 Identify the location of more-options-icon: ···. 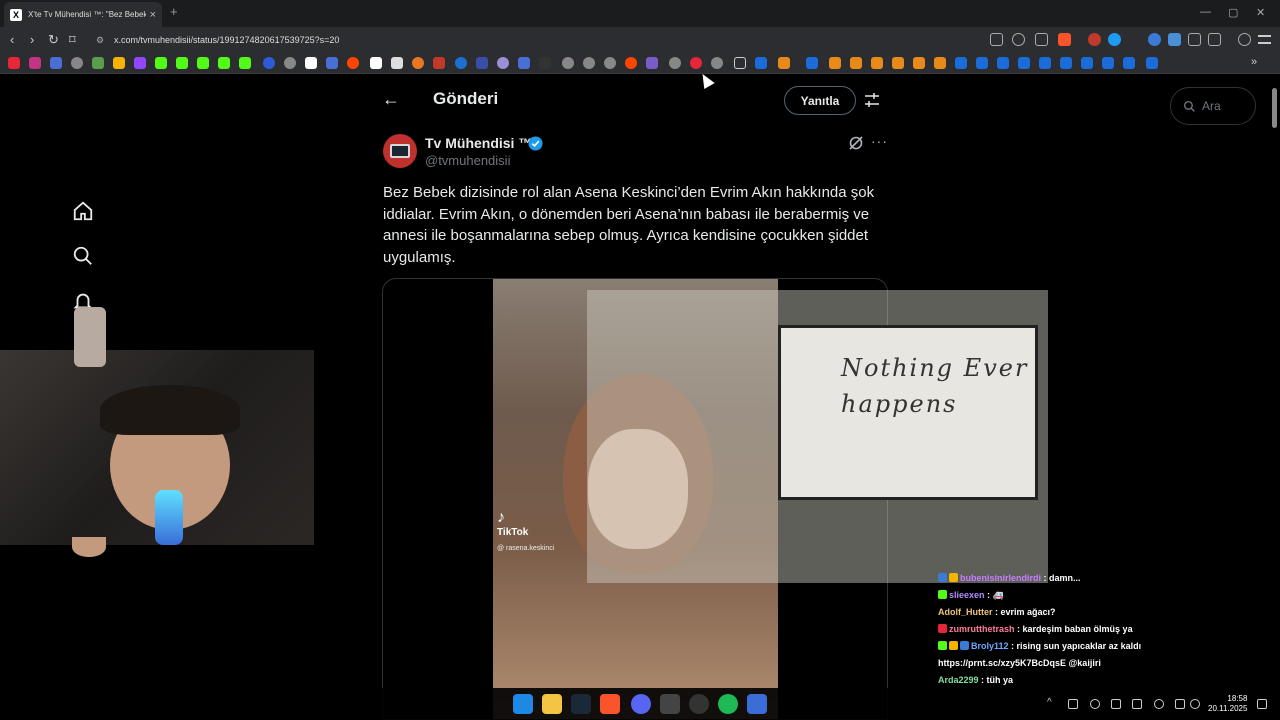
(879, 141).